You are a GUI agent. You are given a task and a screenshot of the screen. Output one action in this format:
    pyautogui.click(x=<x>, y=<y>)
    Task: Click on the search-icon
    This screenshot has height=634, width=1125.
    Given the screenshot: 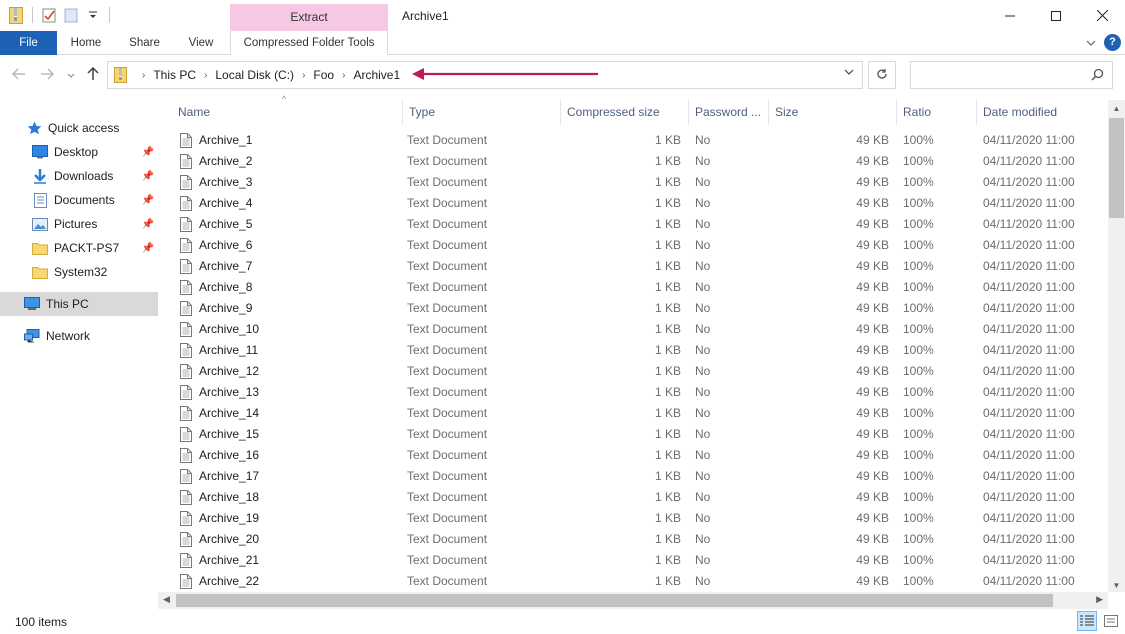 What is the action you would take?
    pyautogui.click(x=1097, y=76)
    